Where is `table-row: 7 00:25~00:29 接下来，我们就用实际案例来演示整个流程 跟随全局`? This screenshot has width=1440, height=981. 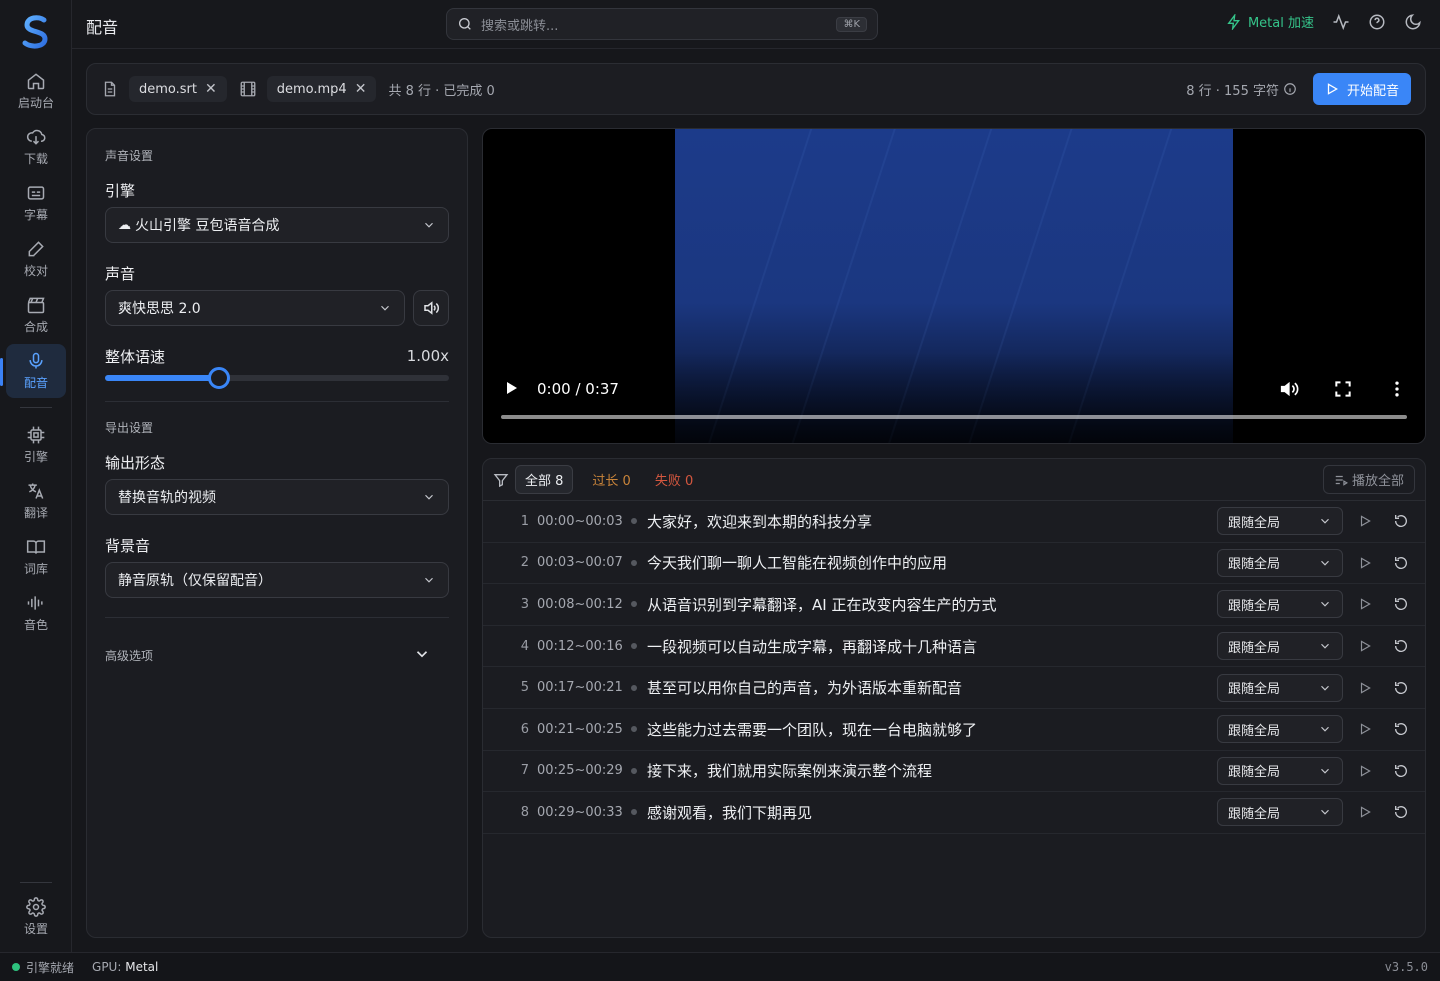 table-row: 7 00:25~00:29 接下来，我们就用实际案例来演示整个流程 跟随全局 is located at coordinates (954, 772).